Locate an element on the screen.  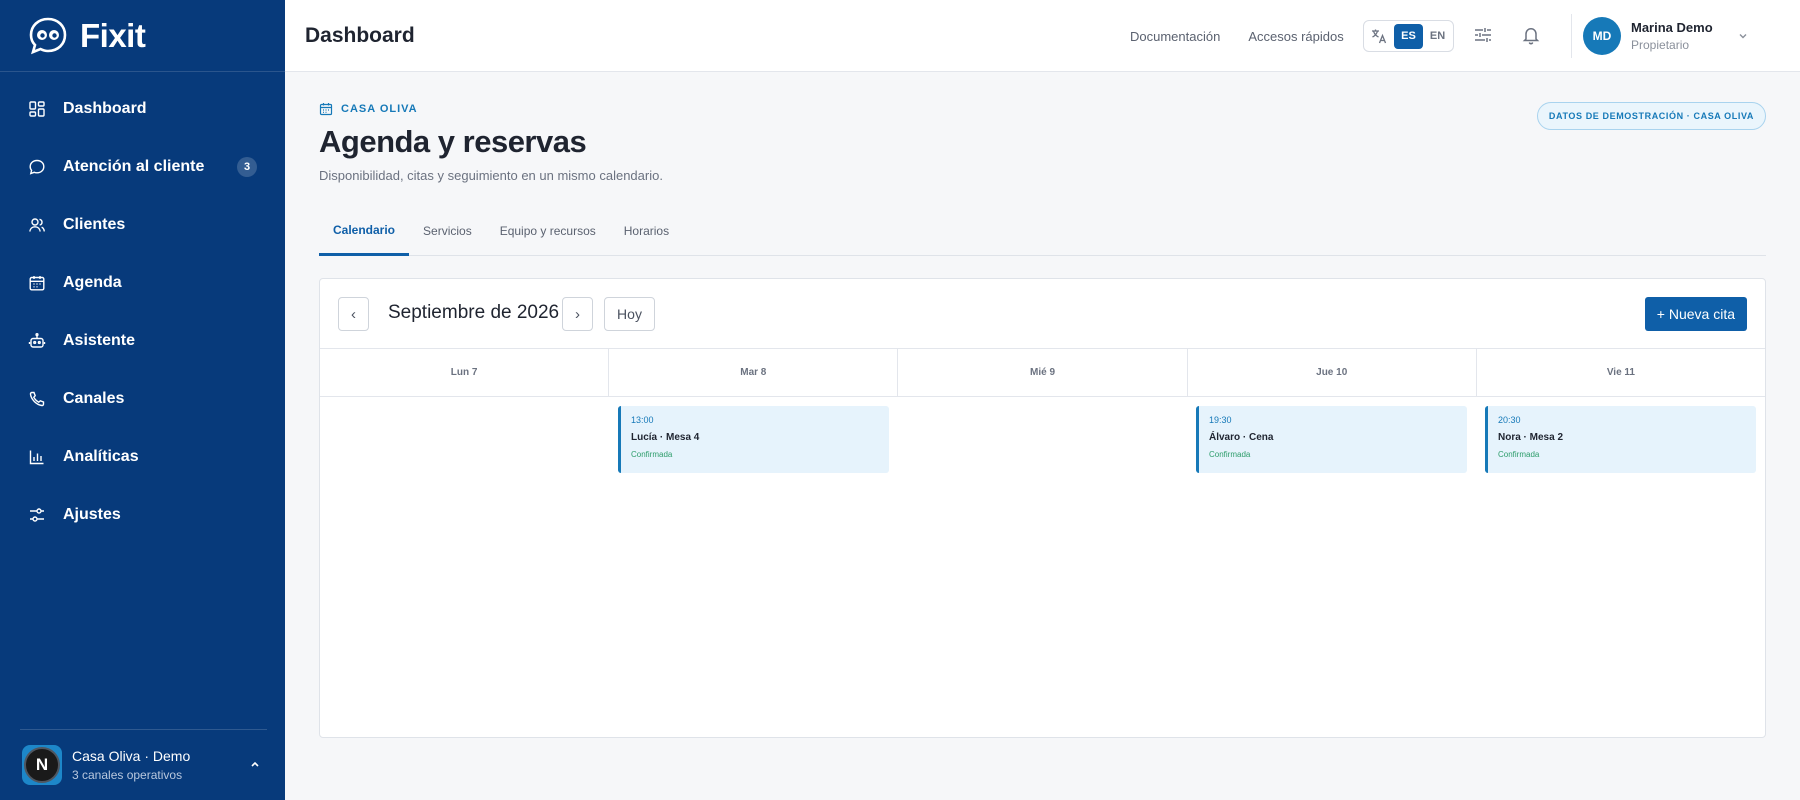
day-header: Mié 9 is located at coordinates (1043, 372).